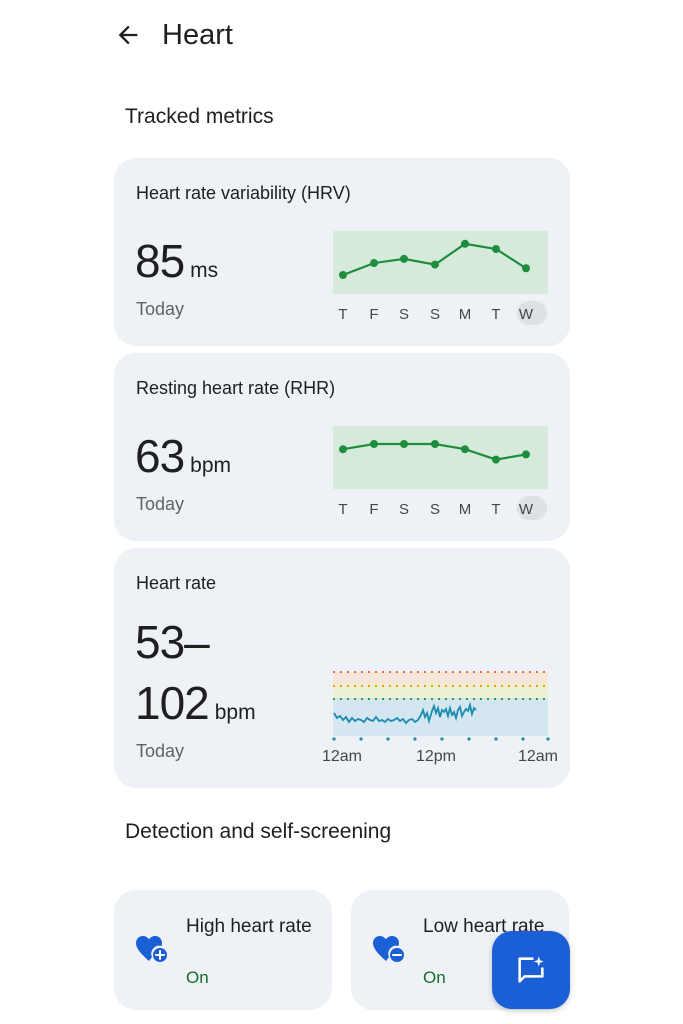  I want to click on heart-rate-day-chart: 12am 12pm 12am, so click(440, 718).